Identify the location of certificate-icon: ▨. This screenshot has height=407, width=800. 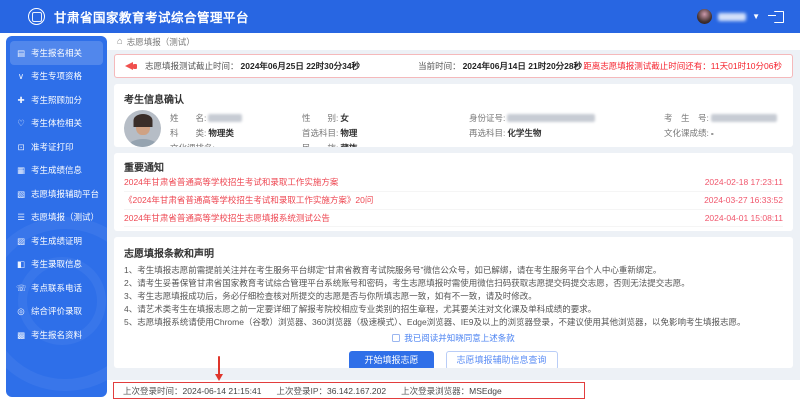
(21, 240).